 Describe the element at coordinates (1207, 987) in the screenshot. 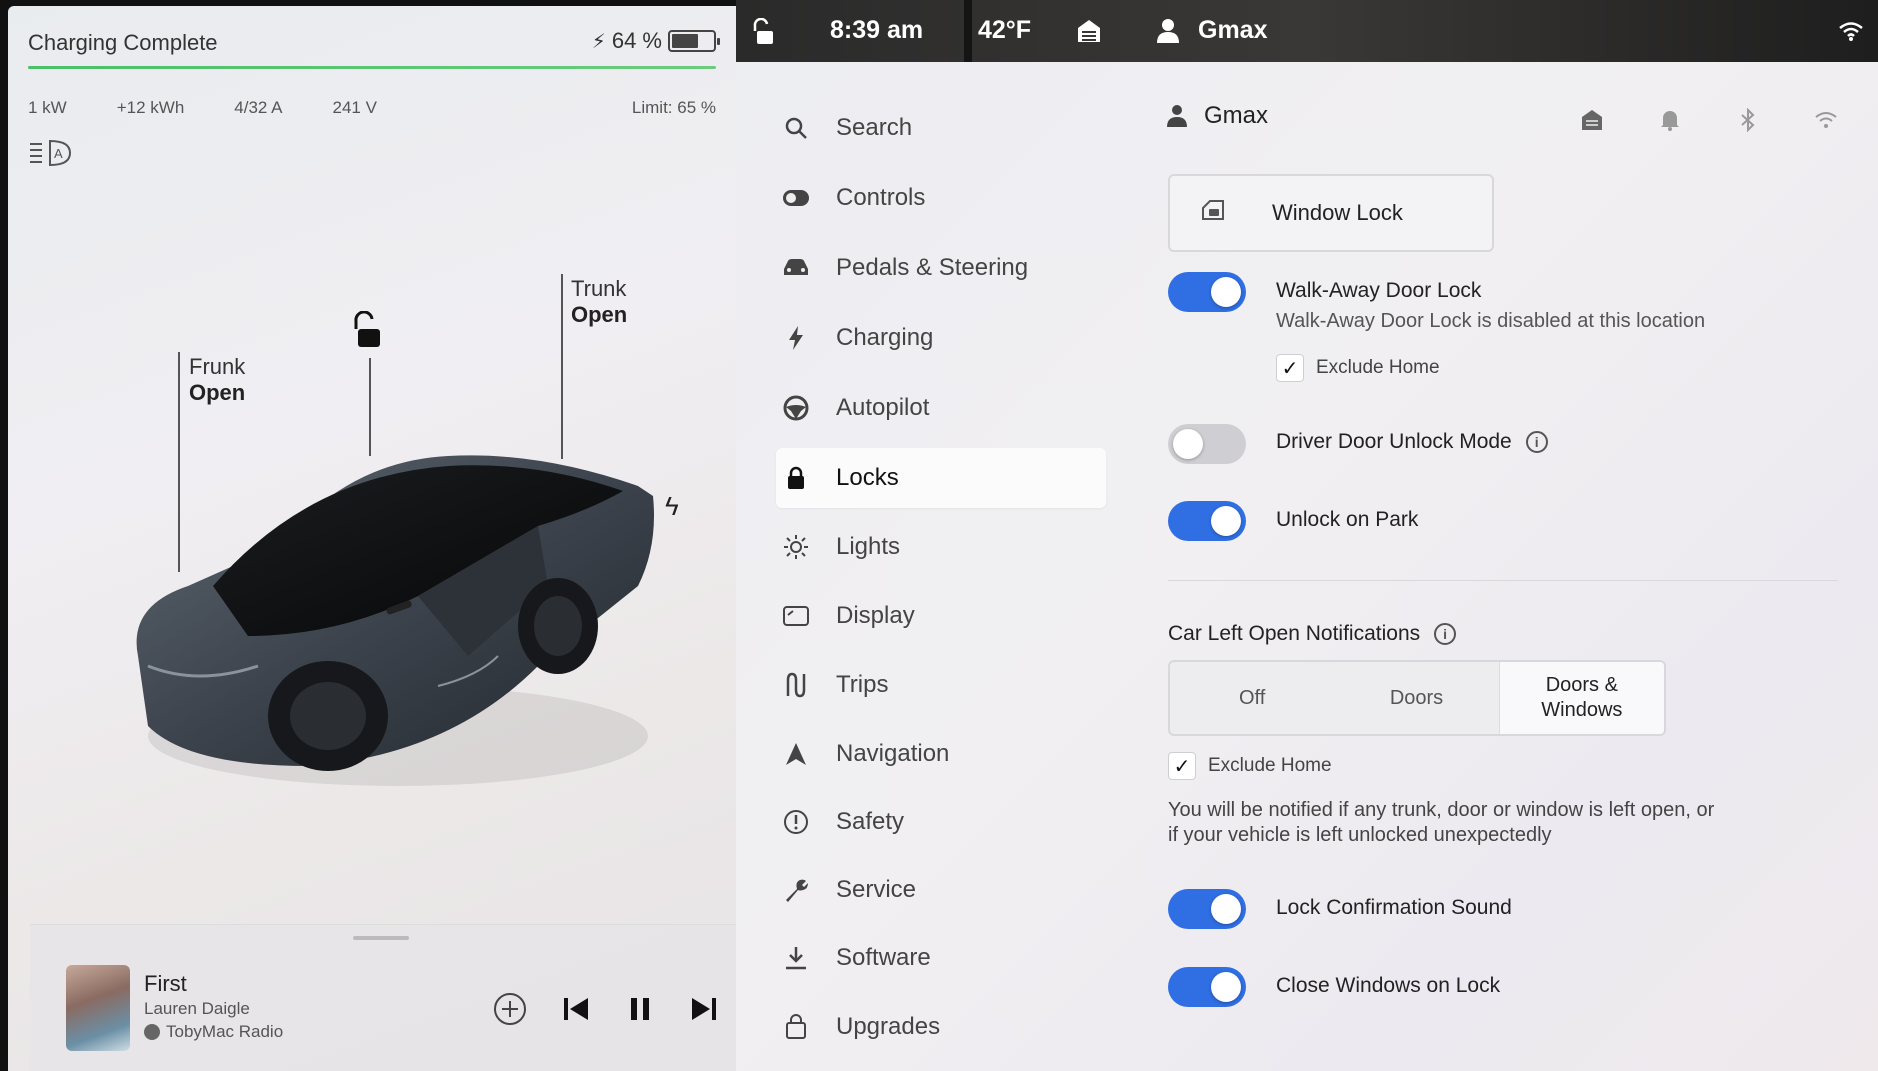

I see `close-windows-on-lock-toggle` at that location.